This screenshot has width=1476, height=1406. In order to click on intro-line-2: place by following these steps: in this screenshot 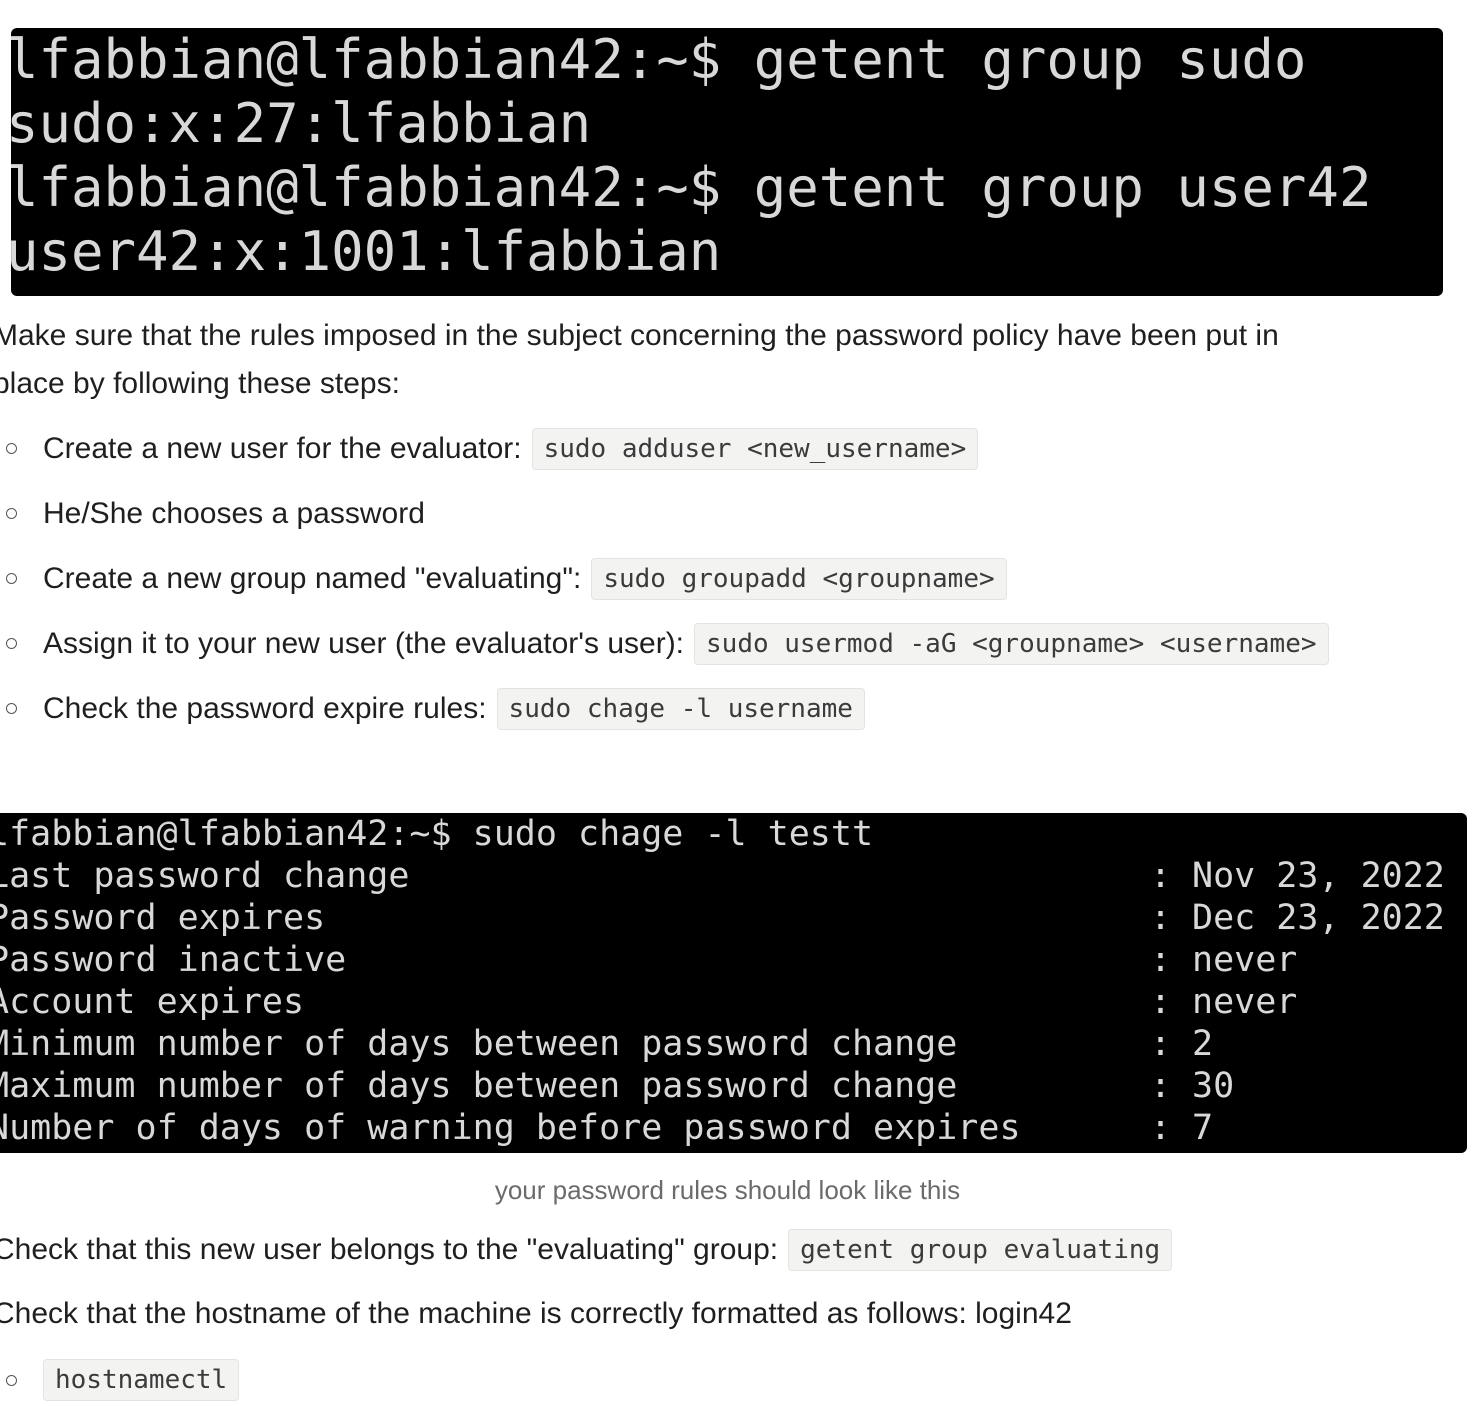, I will do `click(200, 383)`.